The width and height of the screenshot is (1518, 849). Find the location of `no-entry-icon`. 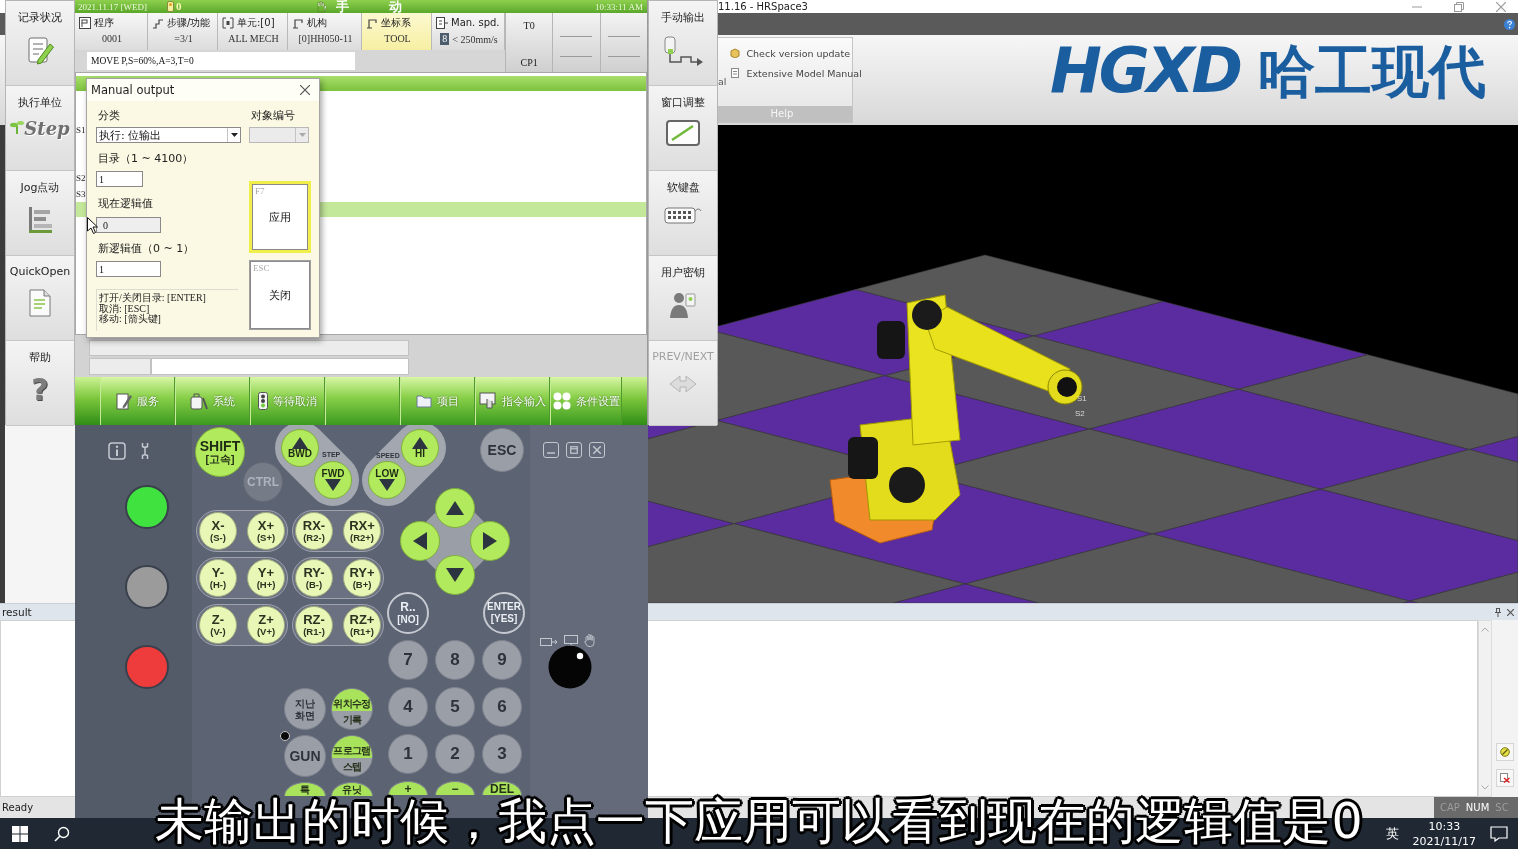

no-entry-icon is located at coordinates (1505, 752).